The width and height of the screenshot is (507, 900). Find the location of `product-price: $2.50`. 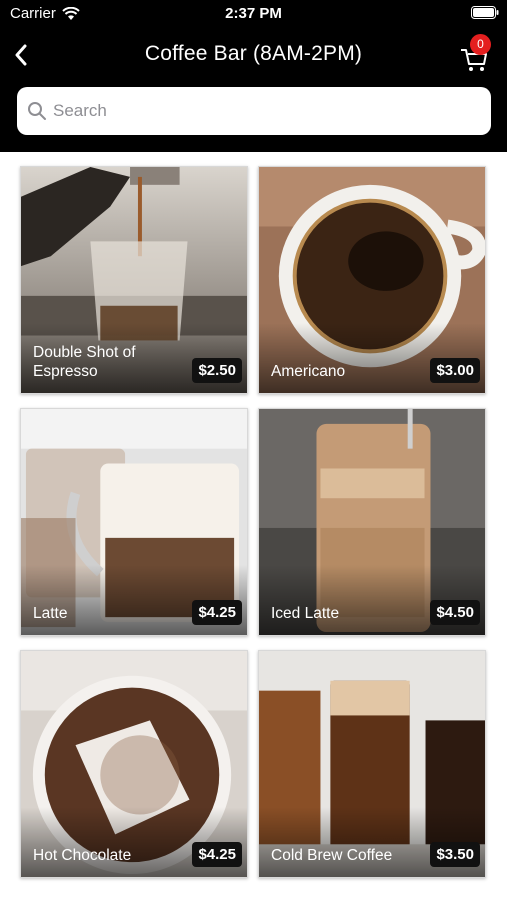

product-price: $2.50 is located at coordinates (217, 370).